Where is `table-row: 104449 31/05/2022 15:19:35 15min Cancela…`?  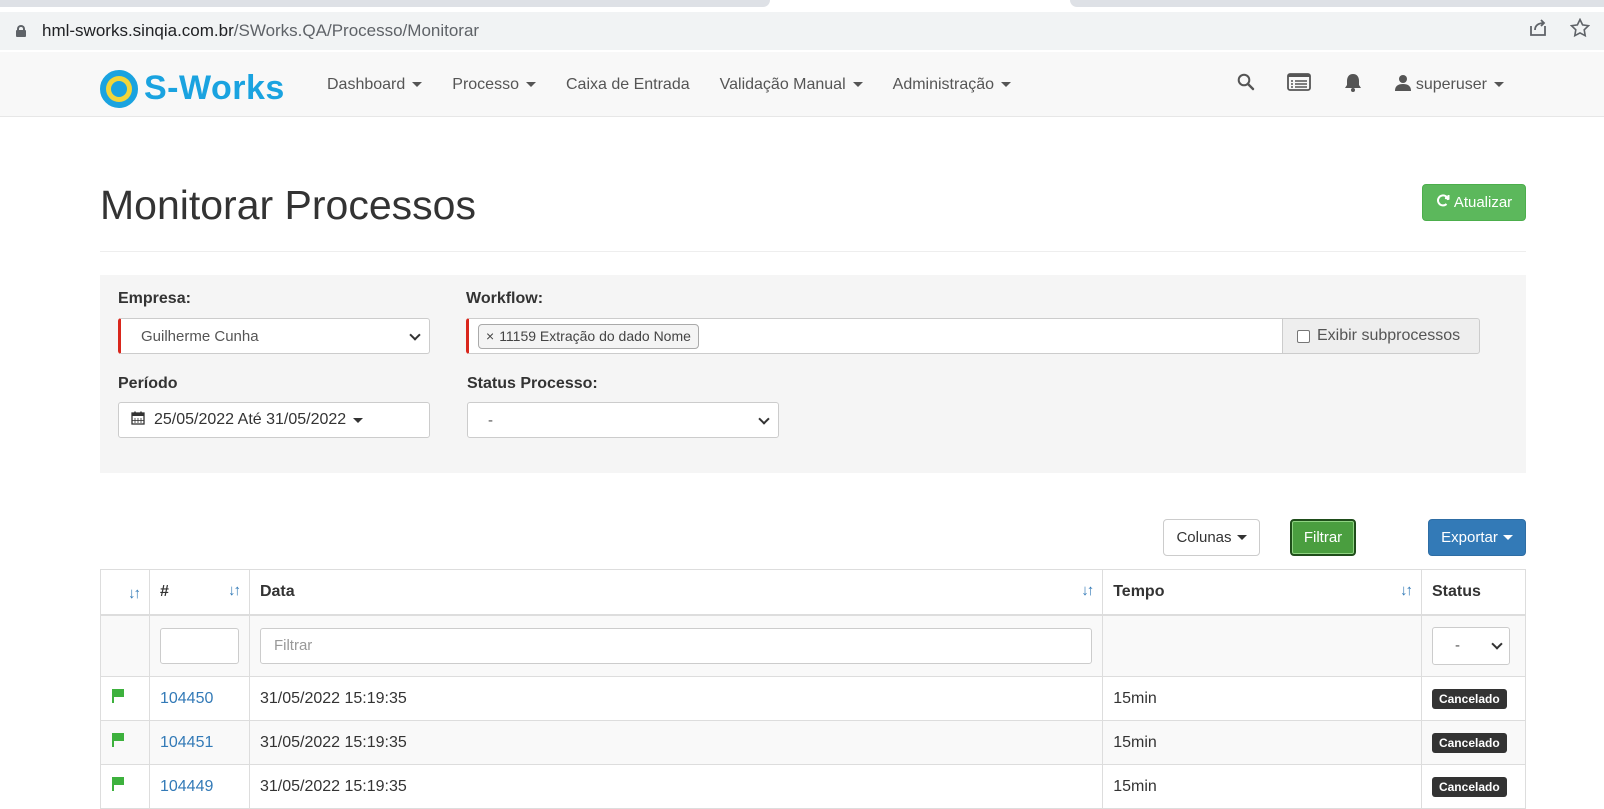
table-row: 104449 31/05/2022 15:19:35 15min Cancela… is located at coordinates (813, 786).